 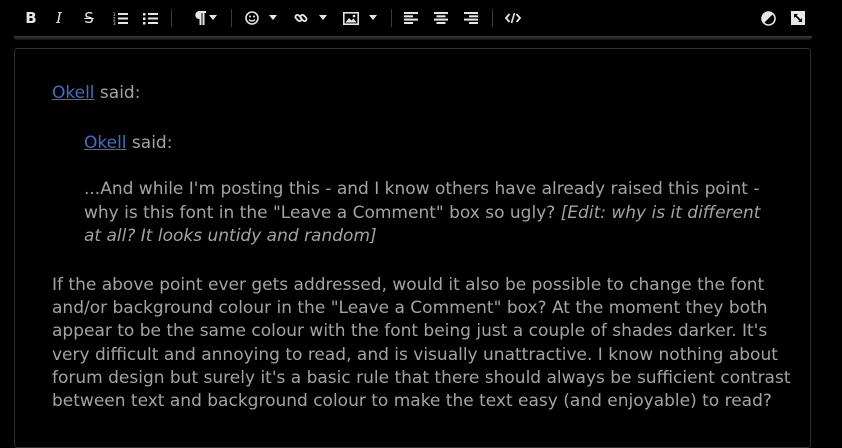 What do you see at coordinates (471, 18) in the screenshot?
I see `align-right-icon` at bounding box center [471, 18].